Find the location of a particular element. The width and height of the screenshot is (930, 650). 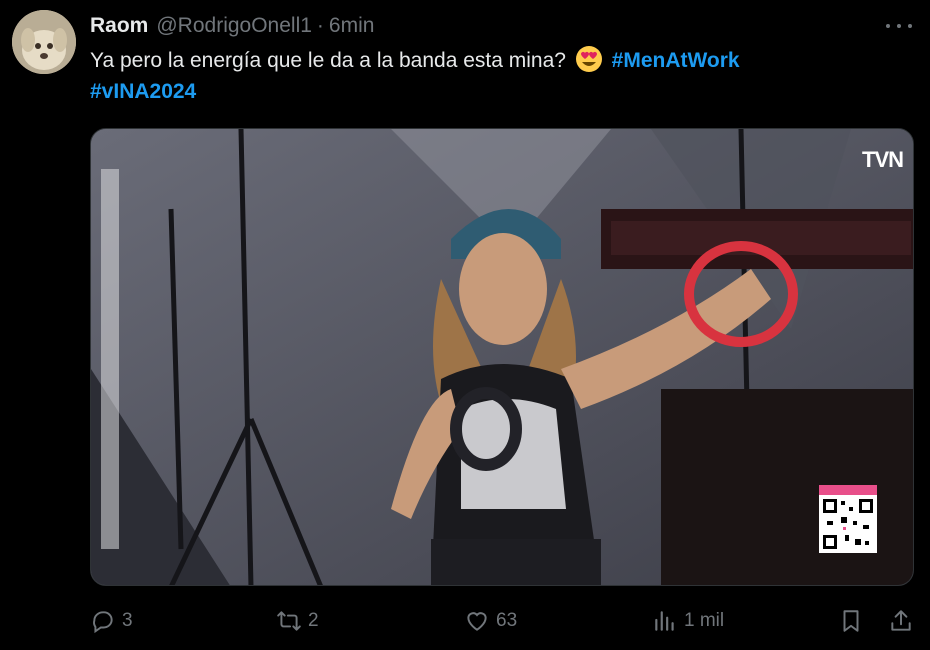

bookmark-button is located at coordinates (851, 621).